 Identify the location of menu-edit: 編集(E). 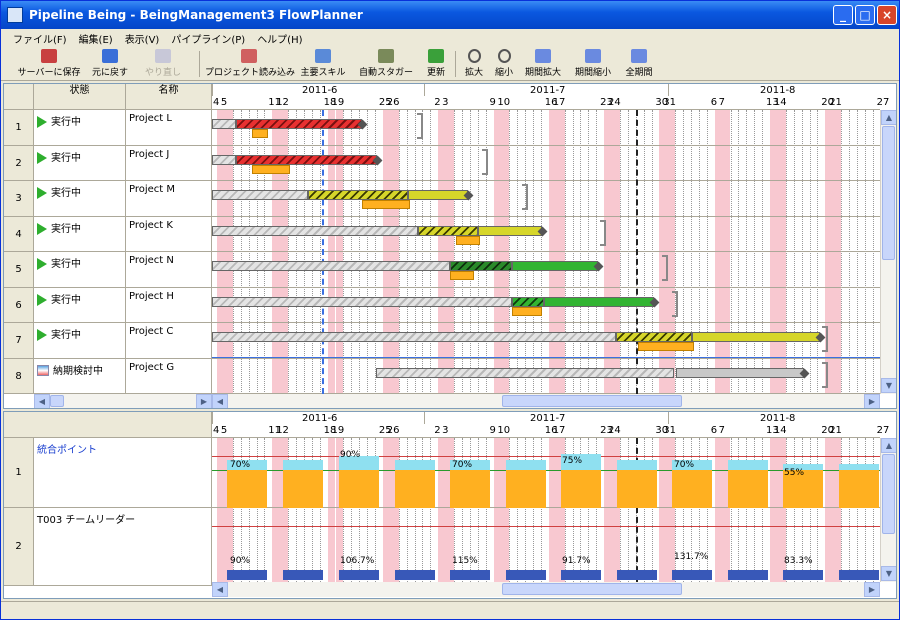
(96, 38).